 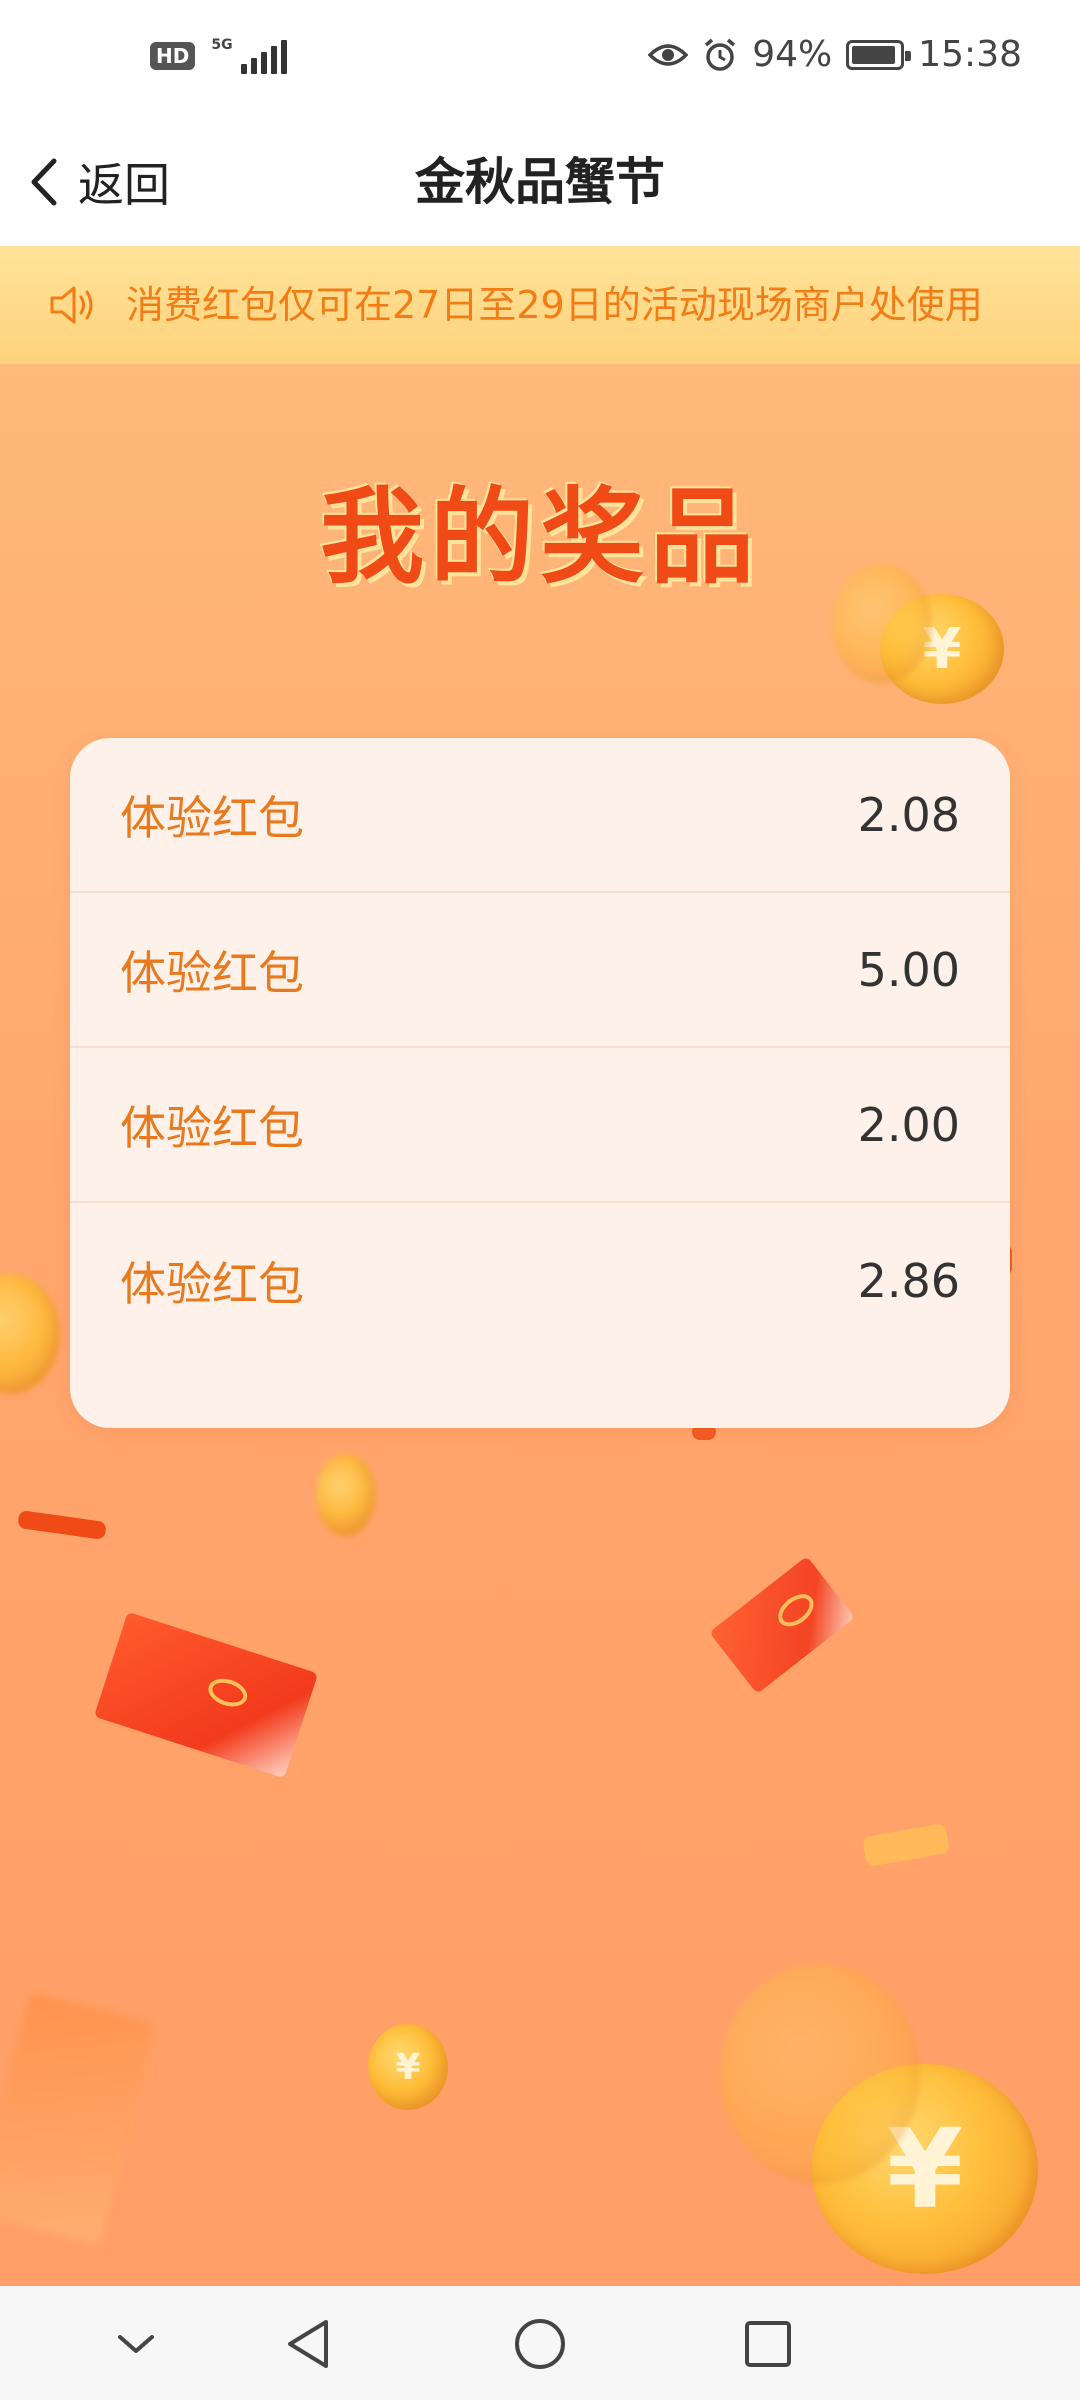 I want to click on nav-home-button, so click(x=540, y=2344).